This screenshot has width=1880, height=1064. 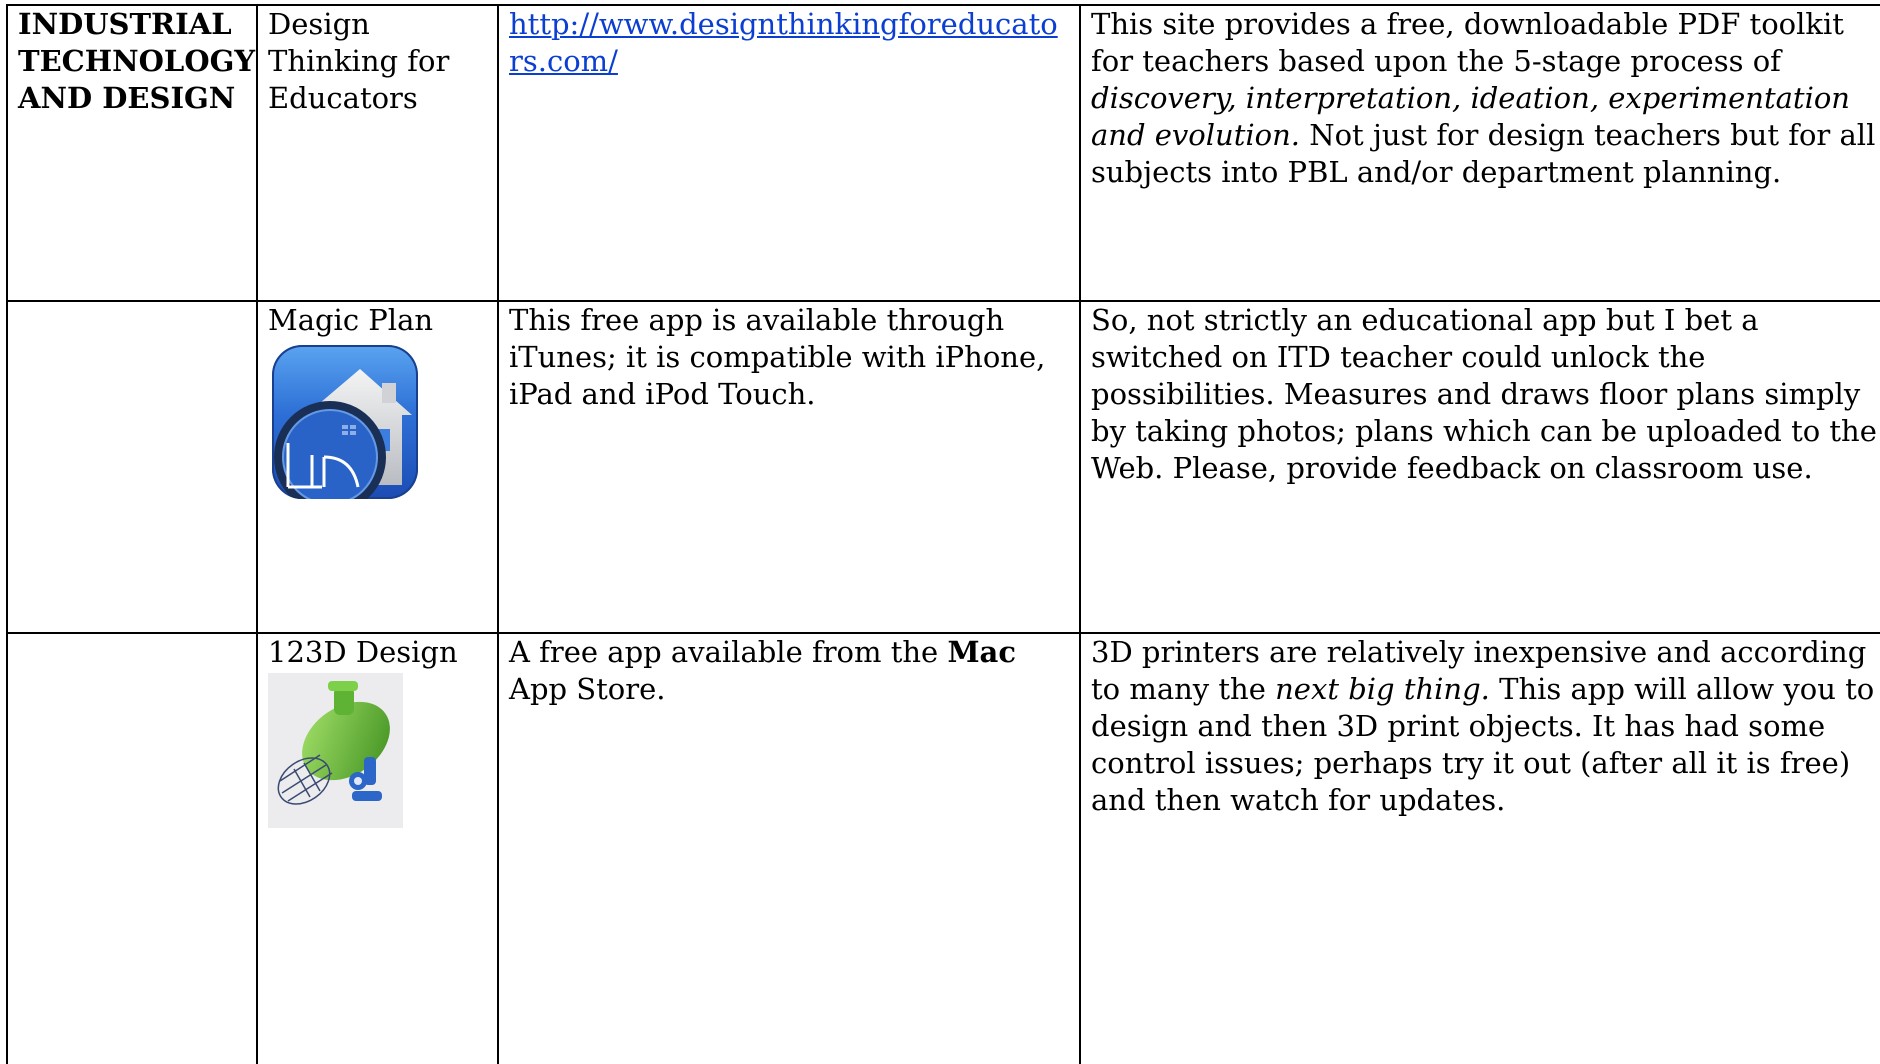 What do you see at coordinates (1382, 689) in the screenshot?
I see `description-italic-text: next big thing.` at bounding box center [1382, 689].